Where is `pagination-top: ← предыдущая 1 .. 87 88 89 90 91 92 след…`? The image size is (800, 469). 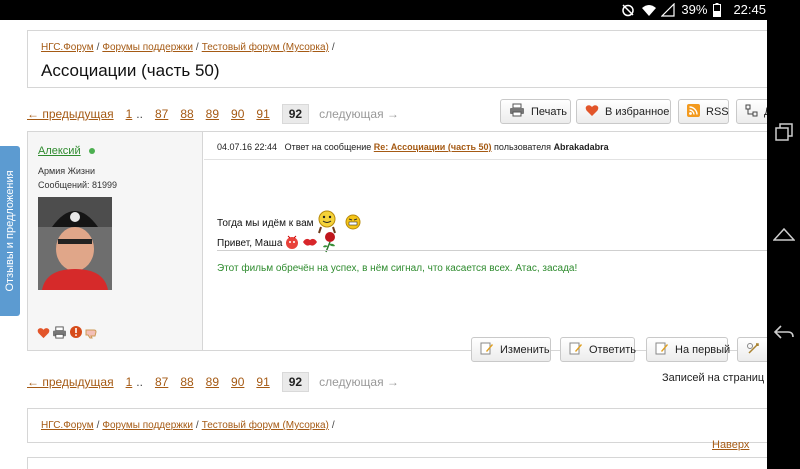 pagination-top: ← предыдущая 1 .. 87 88 89 90 91 92 след… is located at coordinates (213, 114).